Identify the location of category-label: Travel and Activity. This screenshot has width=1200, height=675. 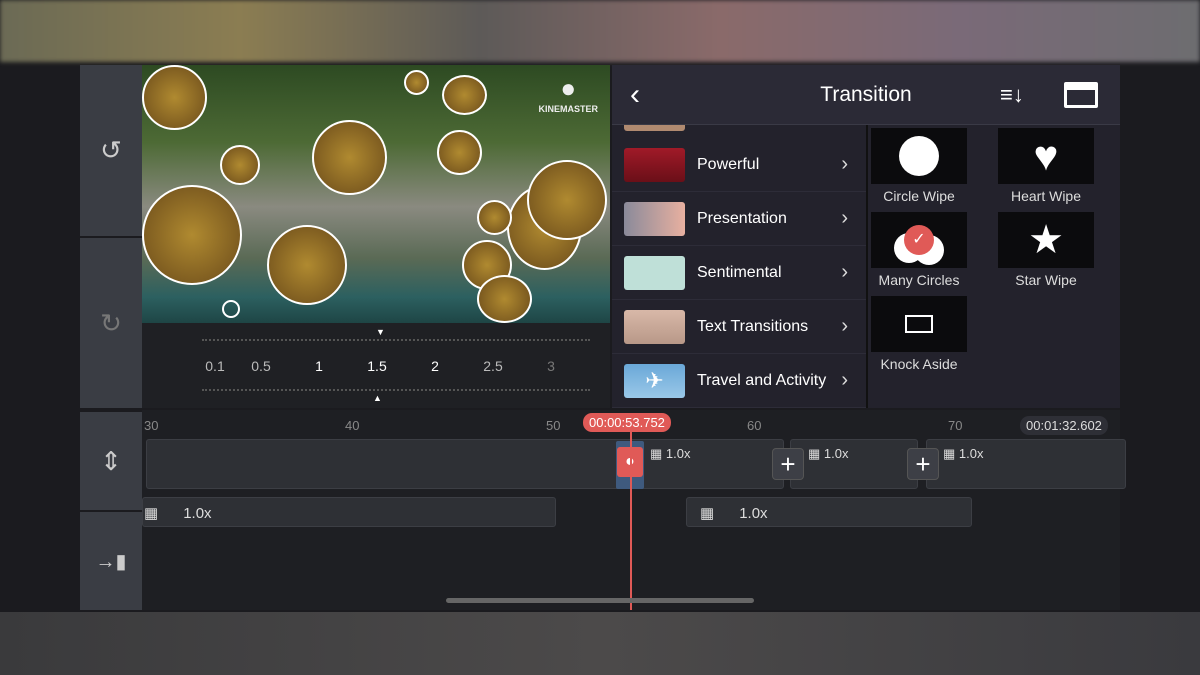
(762, 380).